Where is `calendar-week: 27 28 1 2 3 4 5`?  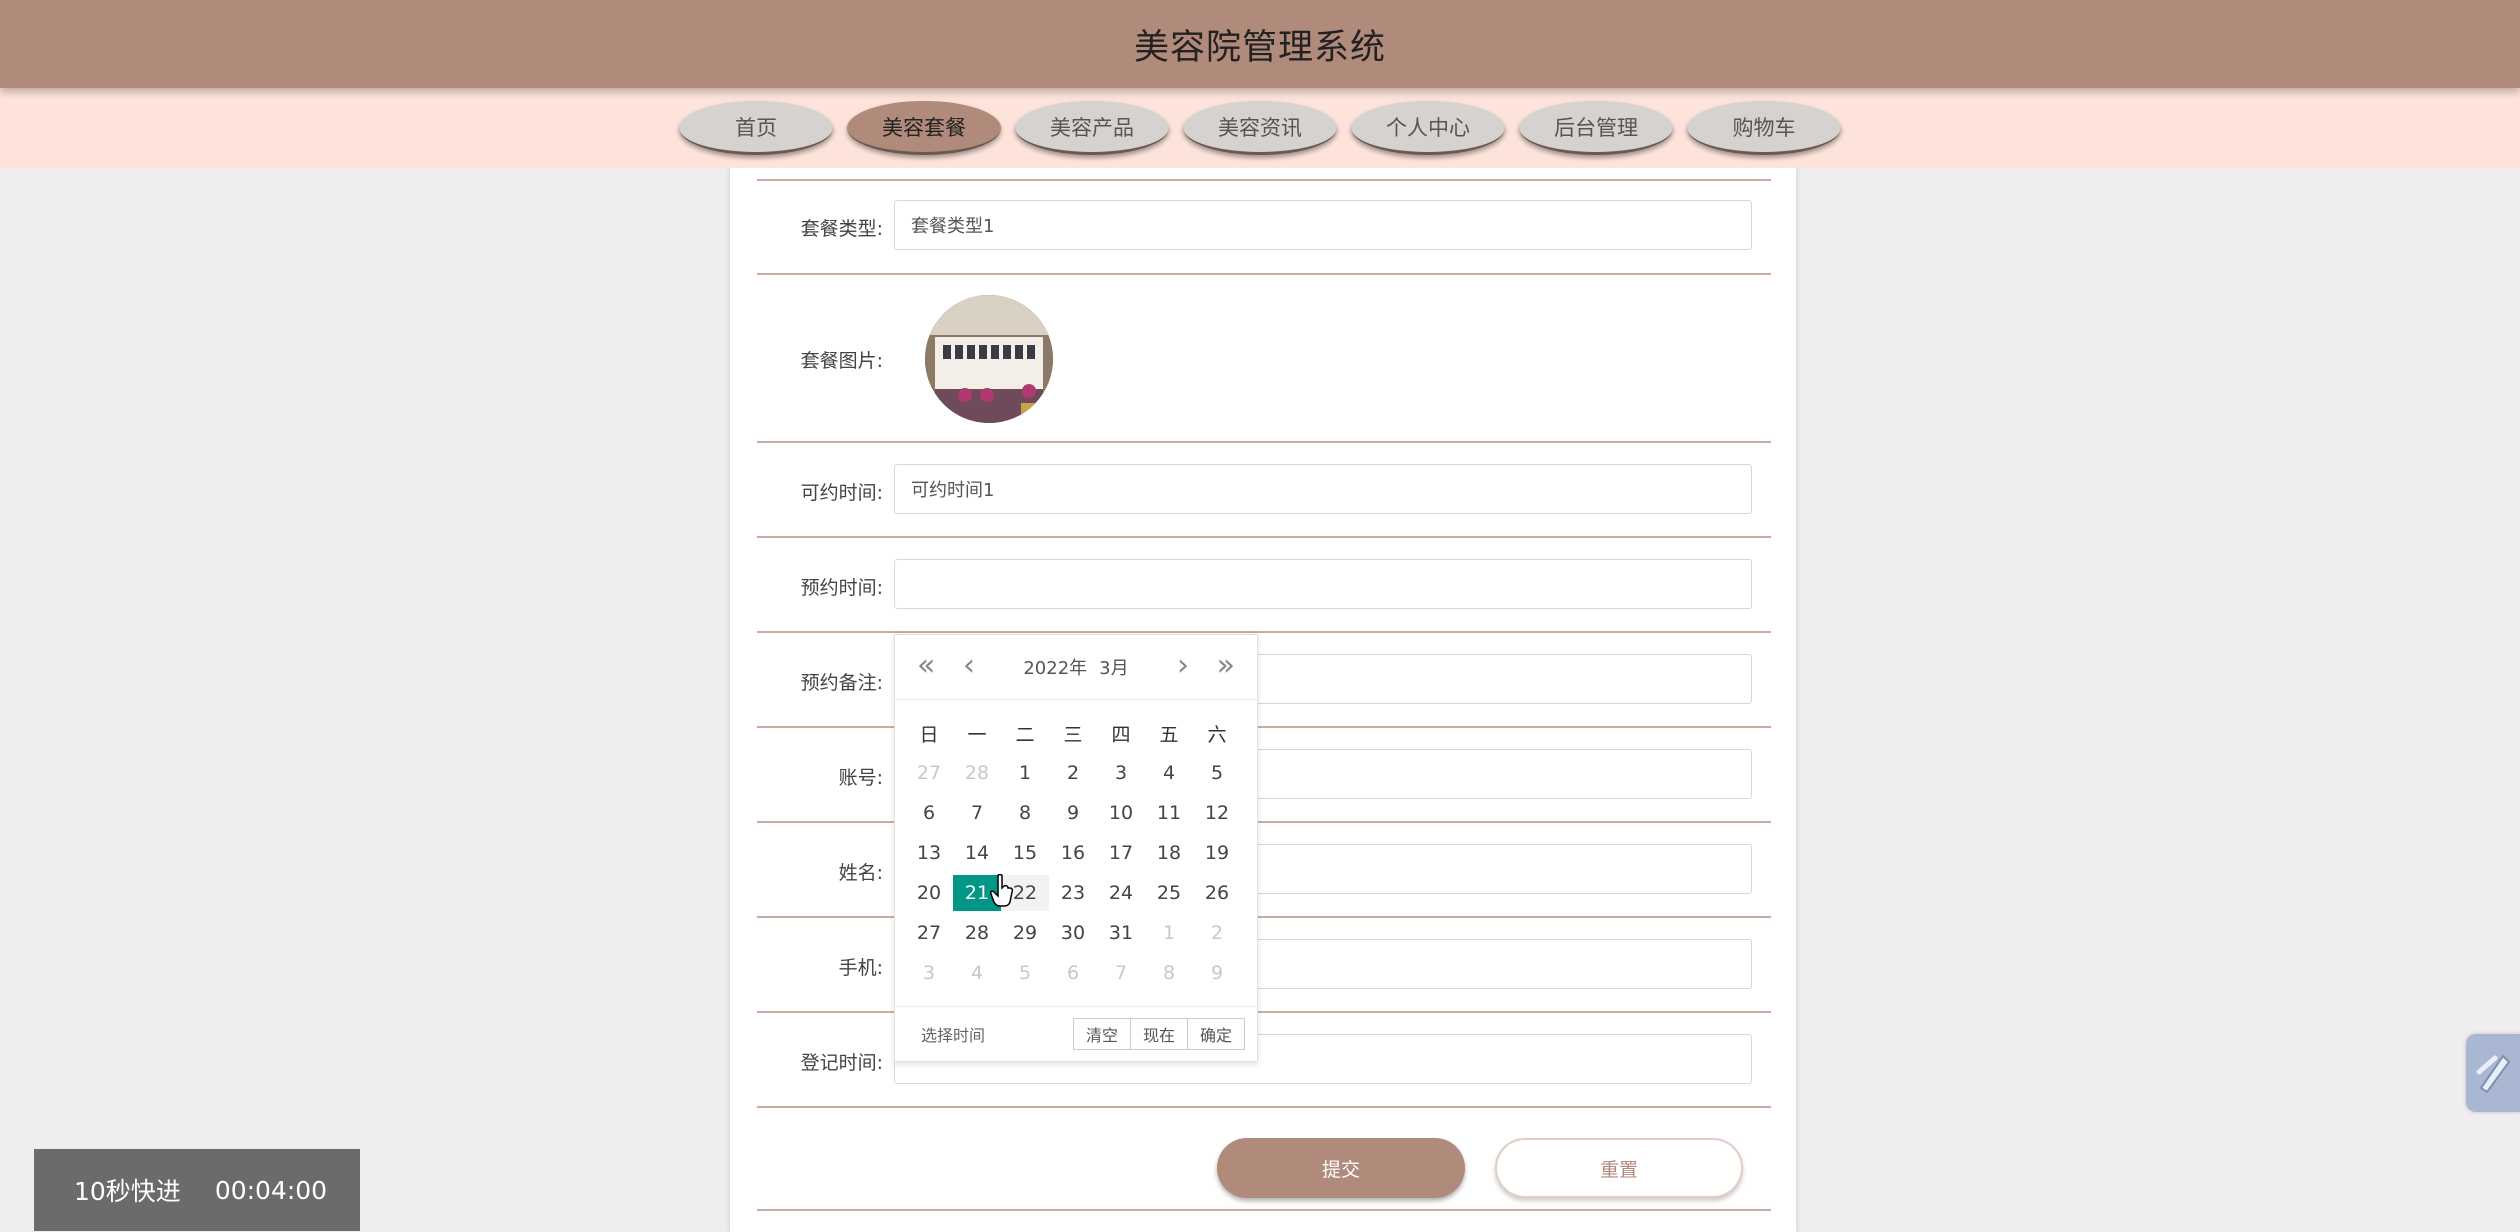
calendar-week: 27 28 1 2 3 4 5 is located at coordinates (1075, 773).